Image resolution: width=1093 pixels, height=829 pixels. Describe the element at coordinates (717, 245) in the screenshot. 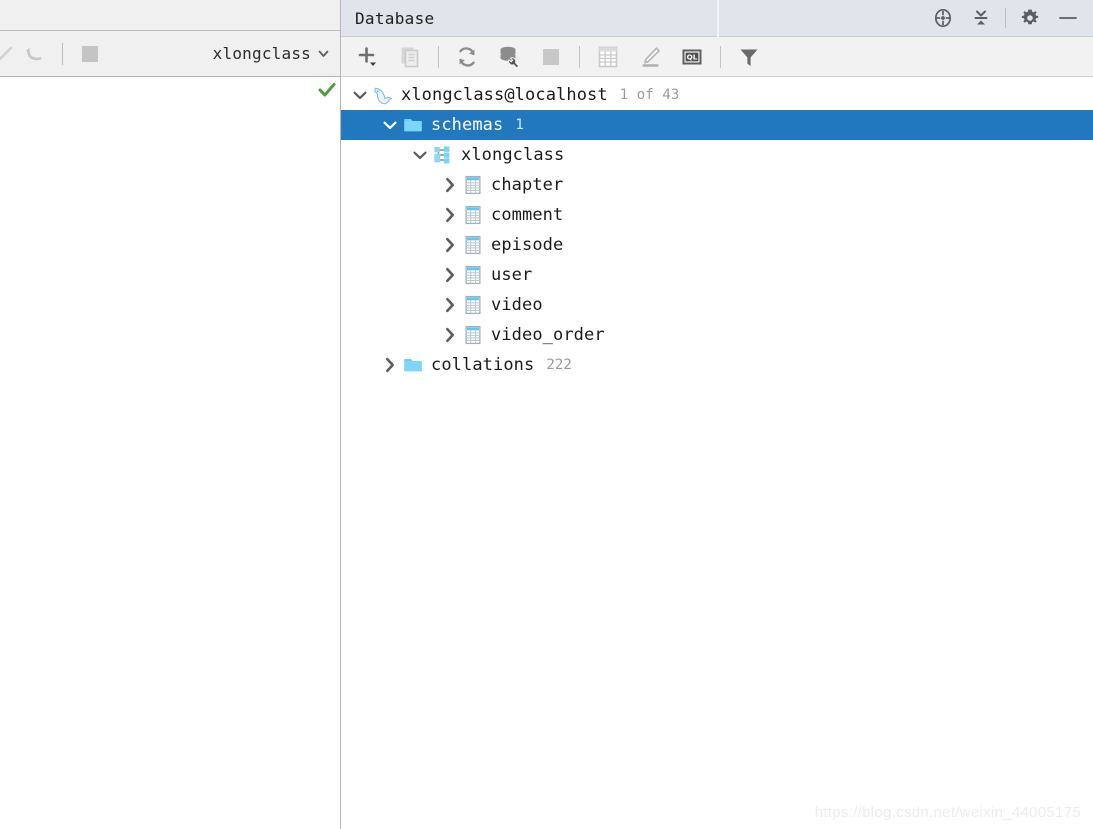

I see `tree-node-table-episode: episode` at that location.